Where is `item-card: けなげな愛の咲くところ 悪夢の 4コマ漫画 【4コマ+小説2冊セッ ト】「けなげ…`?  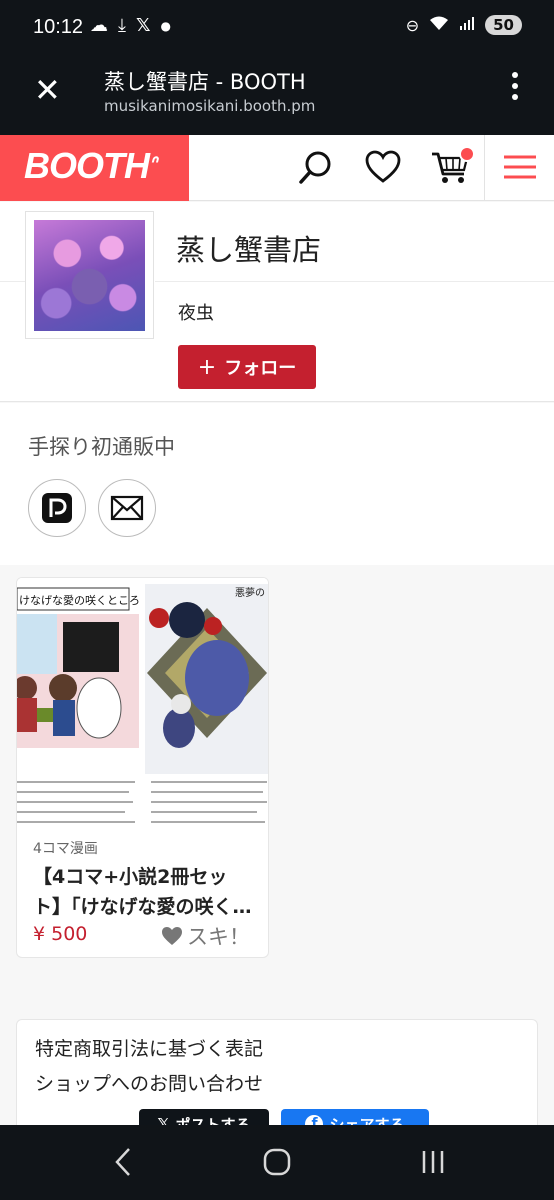
item-card: けなげな愛の咲くところ 悪夢の 4コマ漫画 【4コマ+小説2冊セッ ト】「けなげ… is located at coordinates (142, 767).